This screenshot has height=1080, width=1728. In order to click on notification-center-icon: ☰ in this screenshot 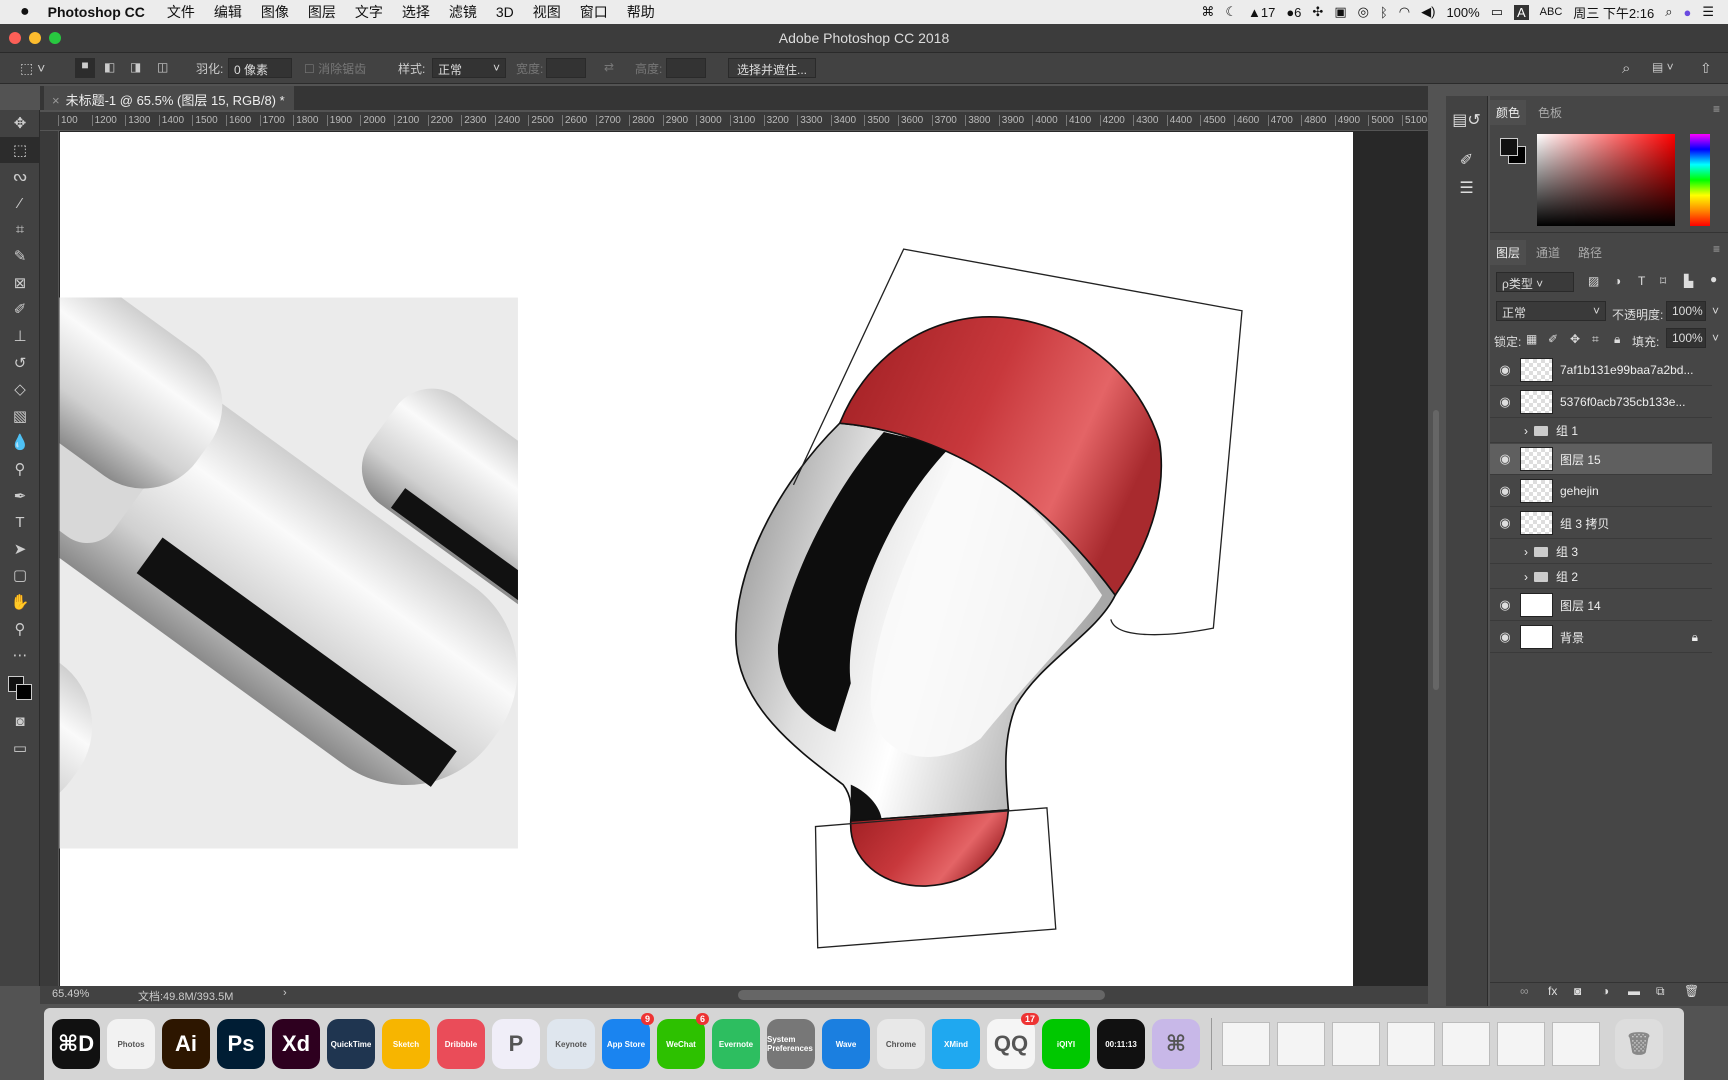, I will do `click(1708, 12)`.